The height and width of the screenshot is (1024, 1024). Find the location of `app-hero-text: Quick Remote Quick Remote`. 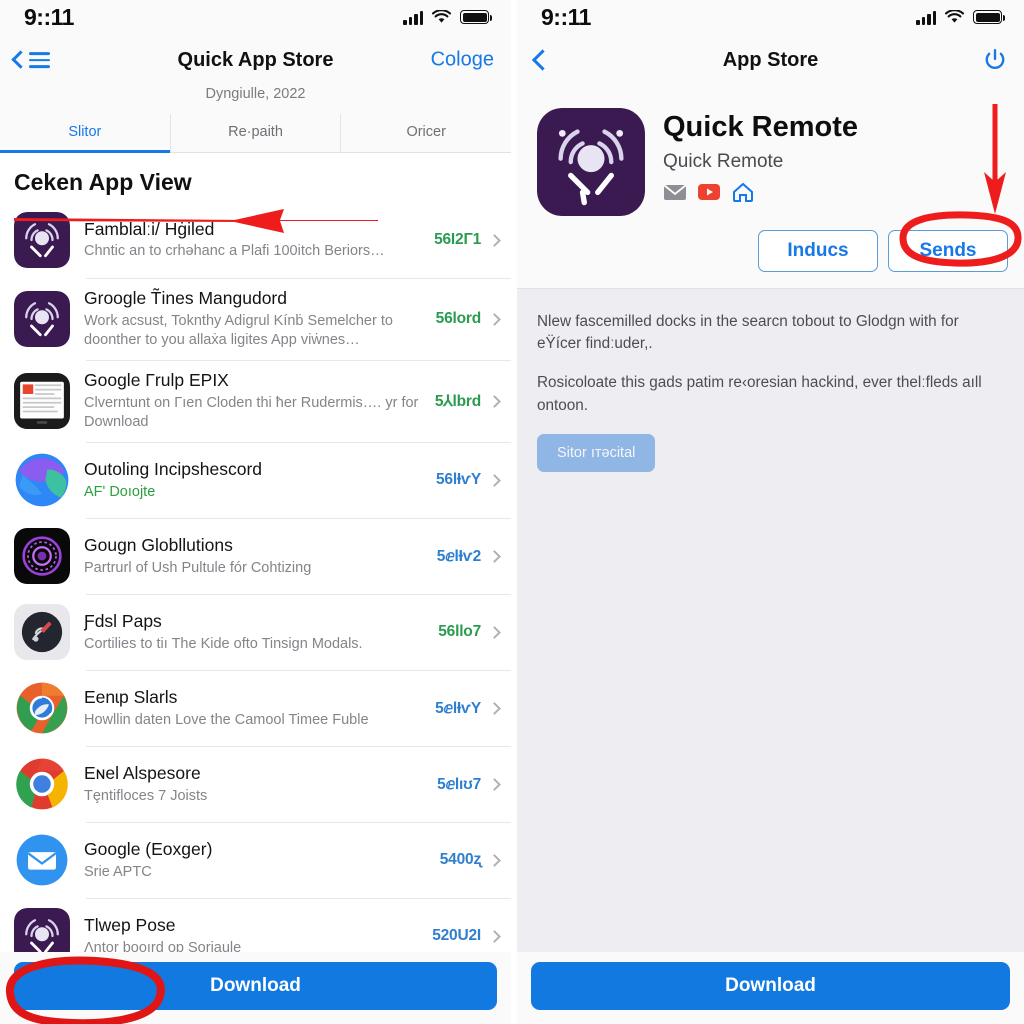

app-hero-text: Quick Remote Quick Remote is located at coordinates (760, 155).